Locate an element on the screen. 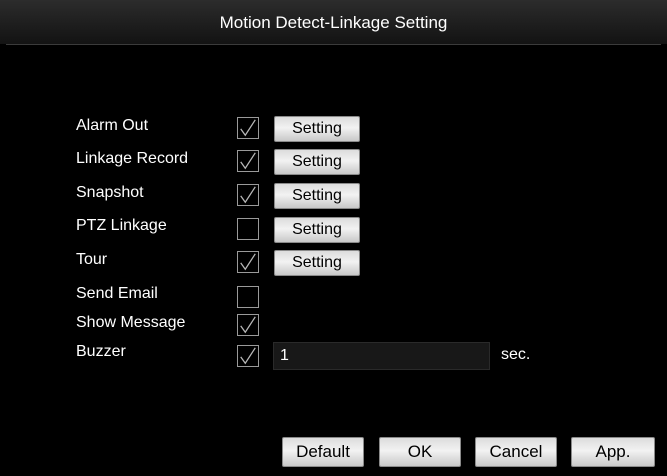  snapshot-checkbox is located at coordinates (248, 195).